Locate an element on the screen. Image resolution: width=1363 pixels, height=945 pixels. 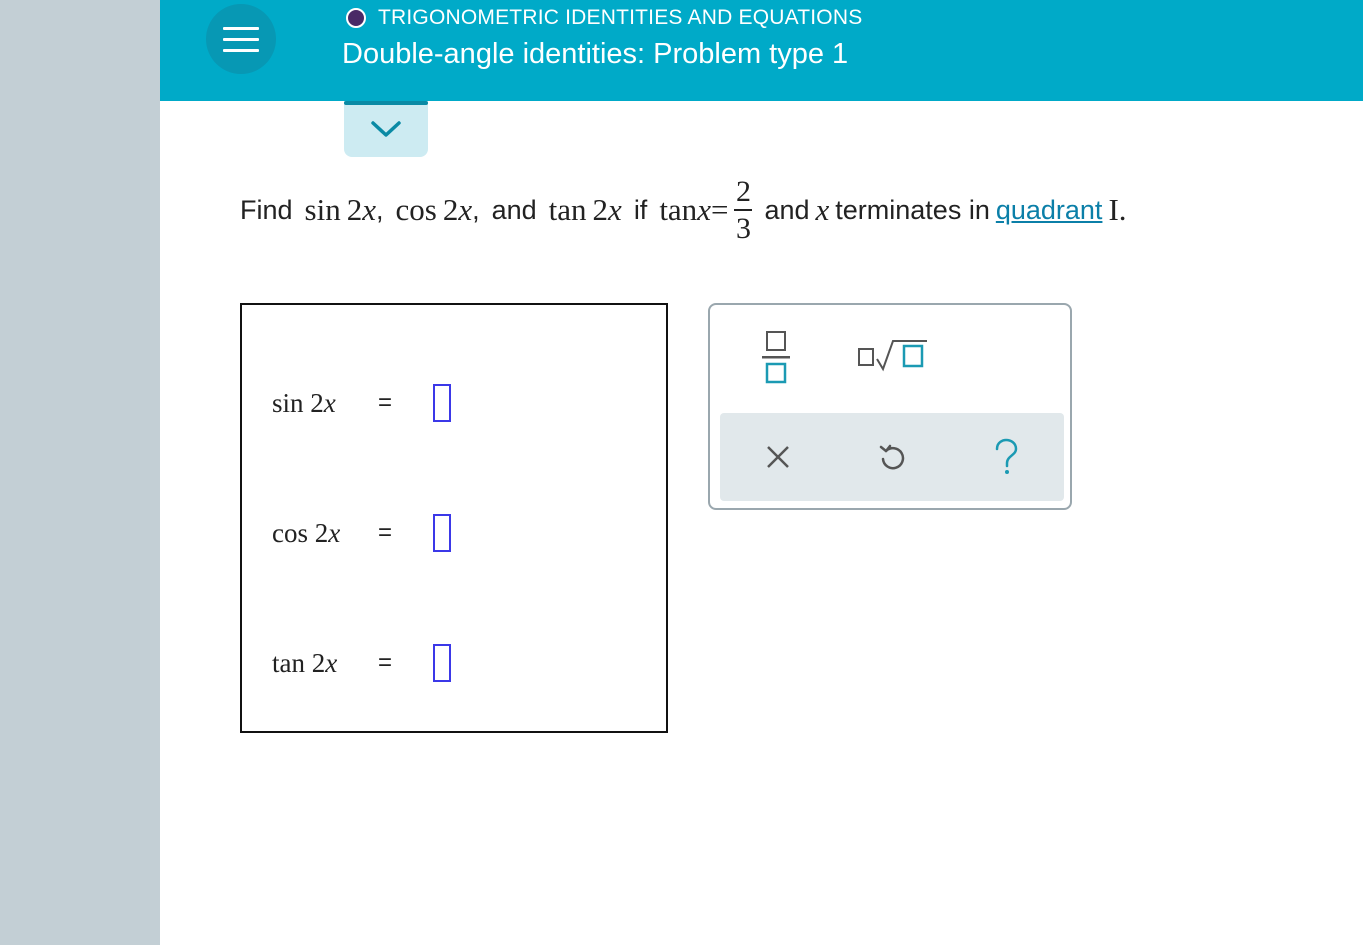
answer-fn: cos is located at coordinates (290, 532).